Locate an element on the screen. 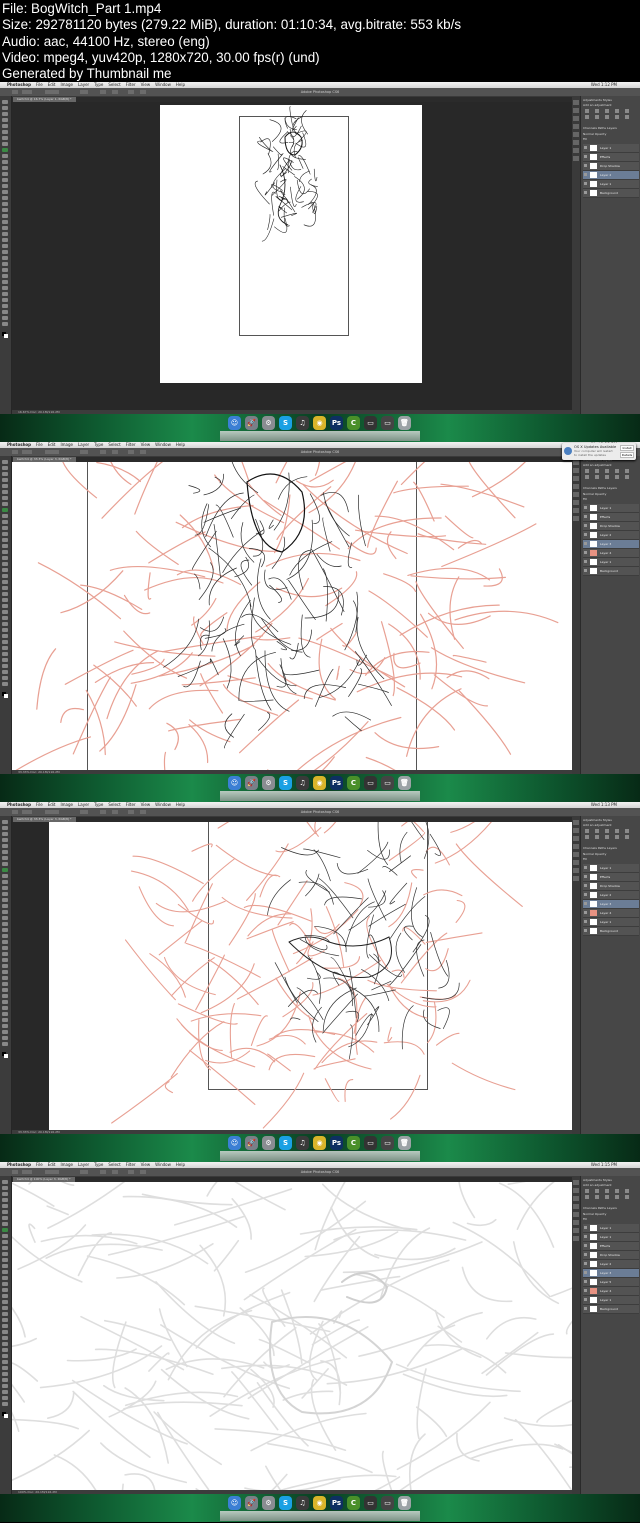 The width and height of the screenshot is (640, 1523). layer-row: Layer 2 is located at coordinates (611, 535).